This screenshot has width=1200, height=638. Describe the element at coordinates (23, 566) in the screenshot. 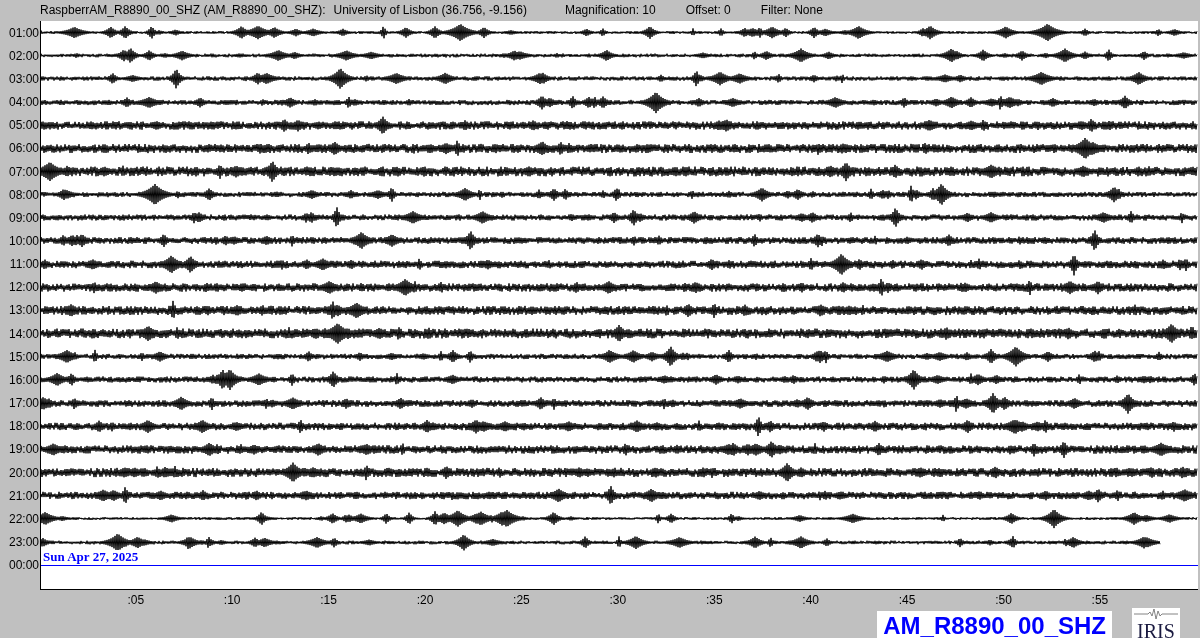

I see `hour-label: 00:00` at that location.